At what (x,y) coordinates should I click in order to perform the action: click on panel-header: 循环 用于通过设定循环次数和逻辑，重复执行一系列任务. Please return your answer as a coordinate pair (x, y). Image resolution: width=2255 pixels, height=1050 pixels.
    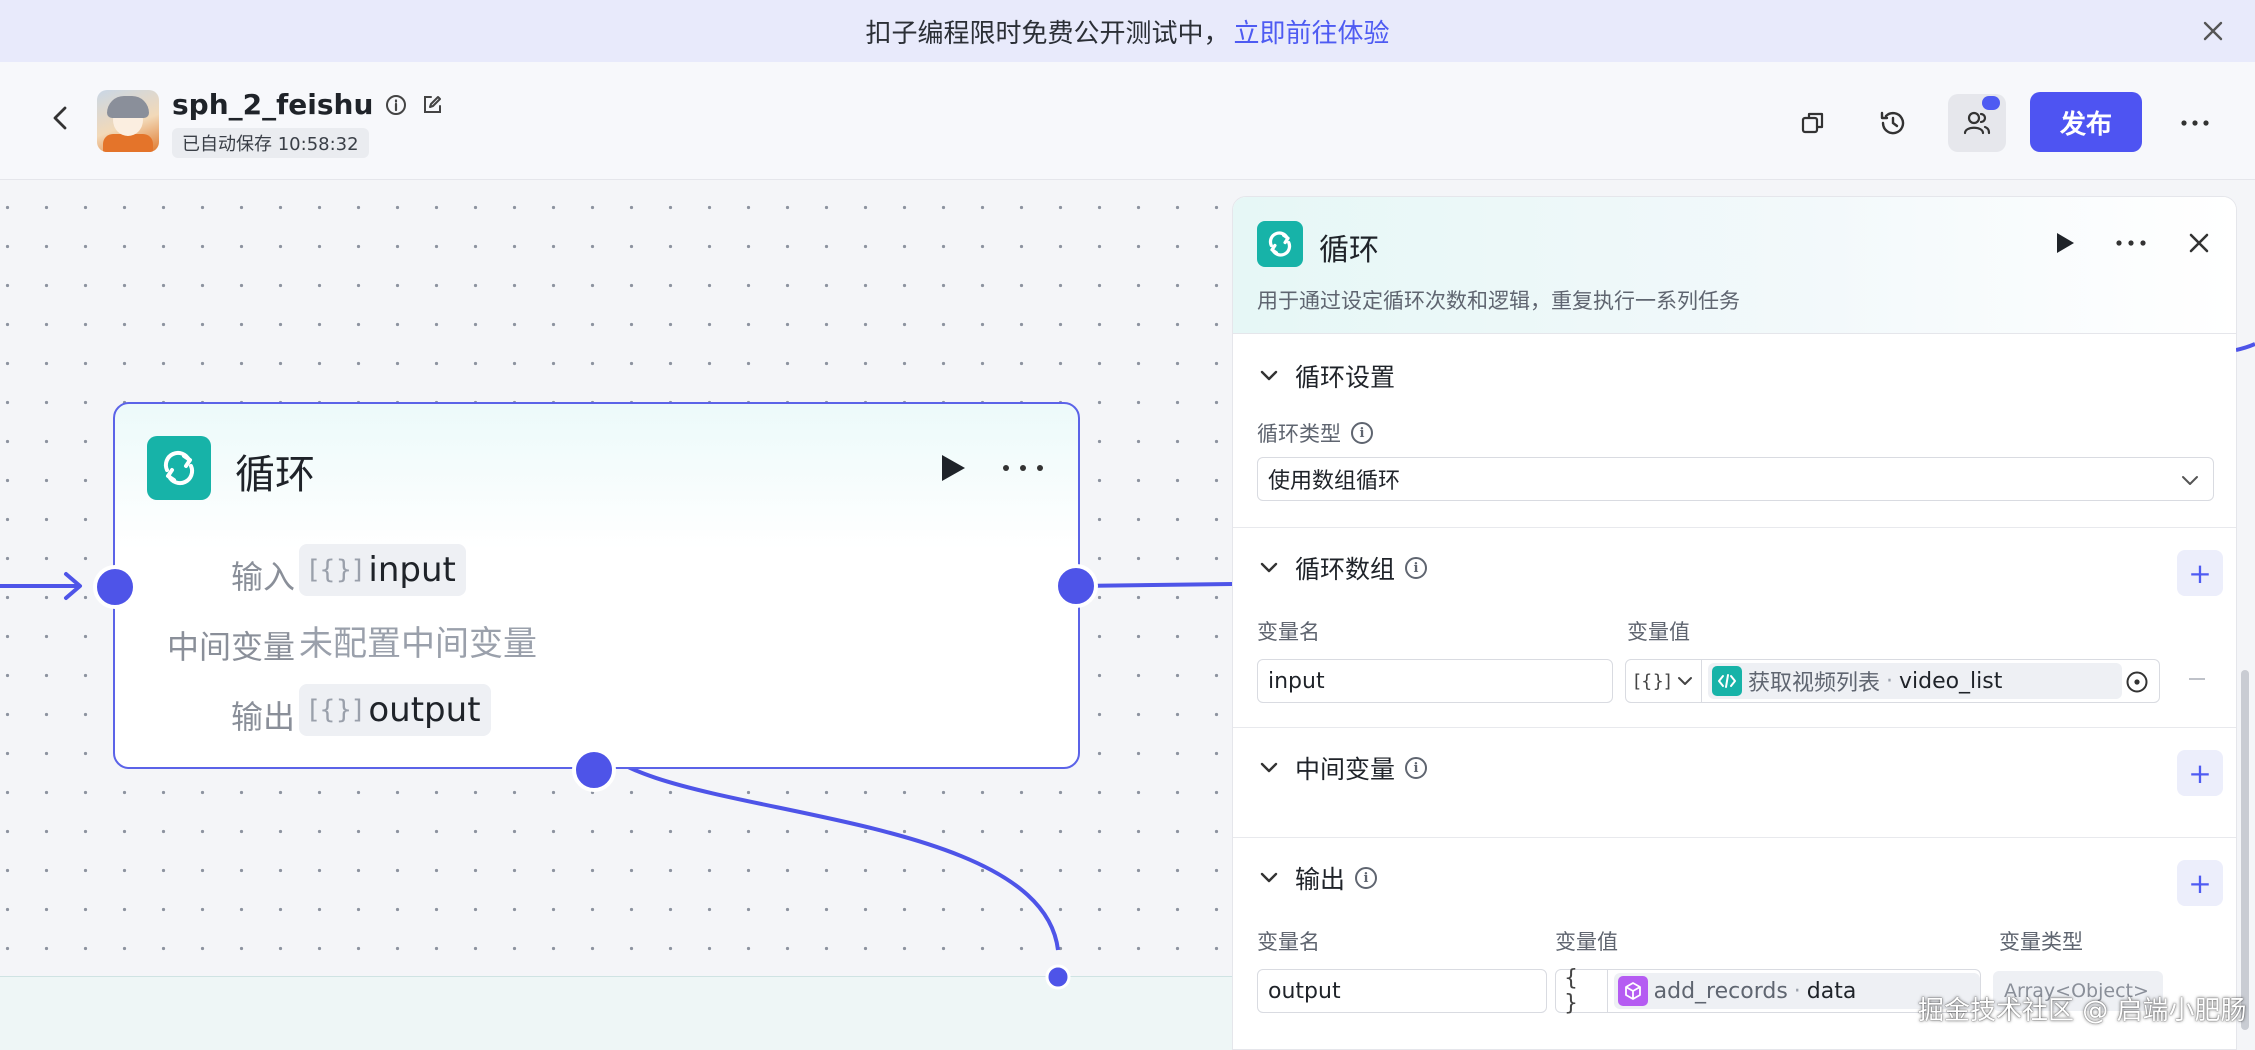
    Looking at the image, I should click on (1734, 265).